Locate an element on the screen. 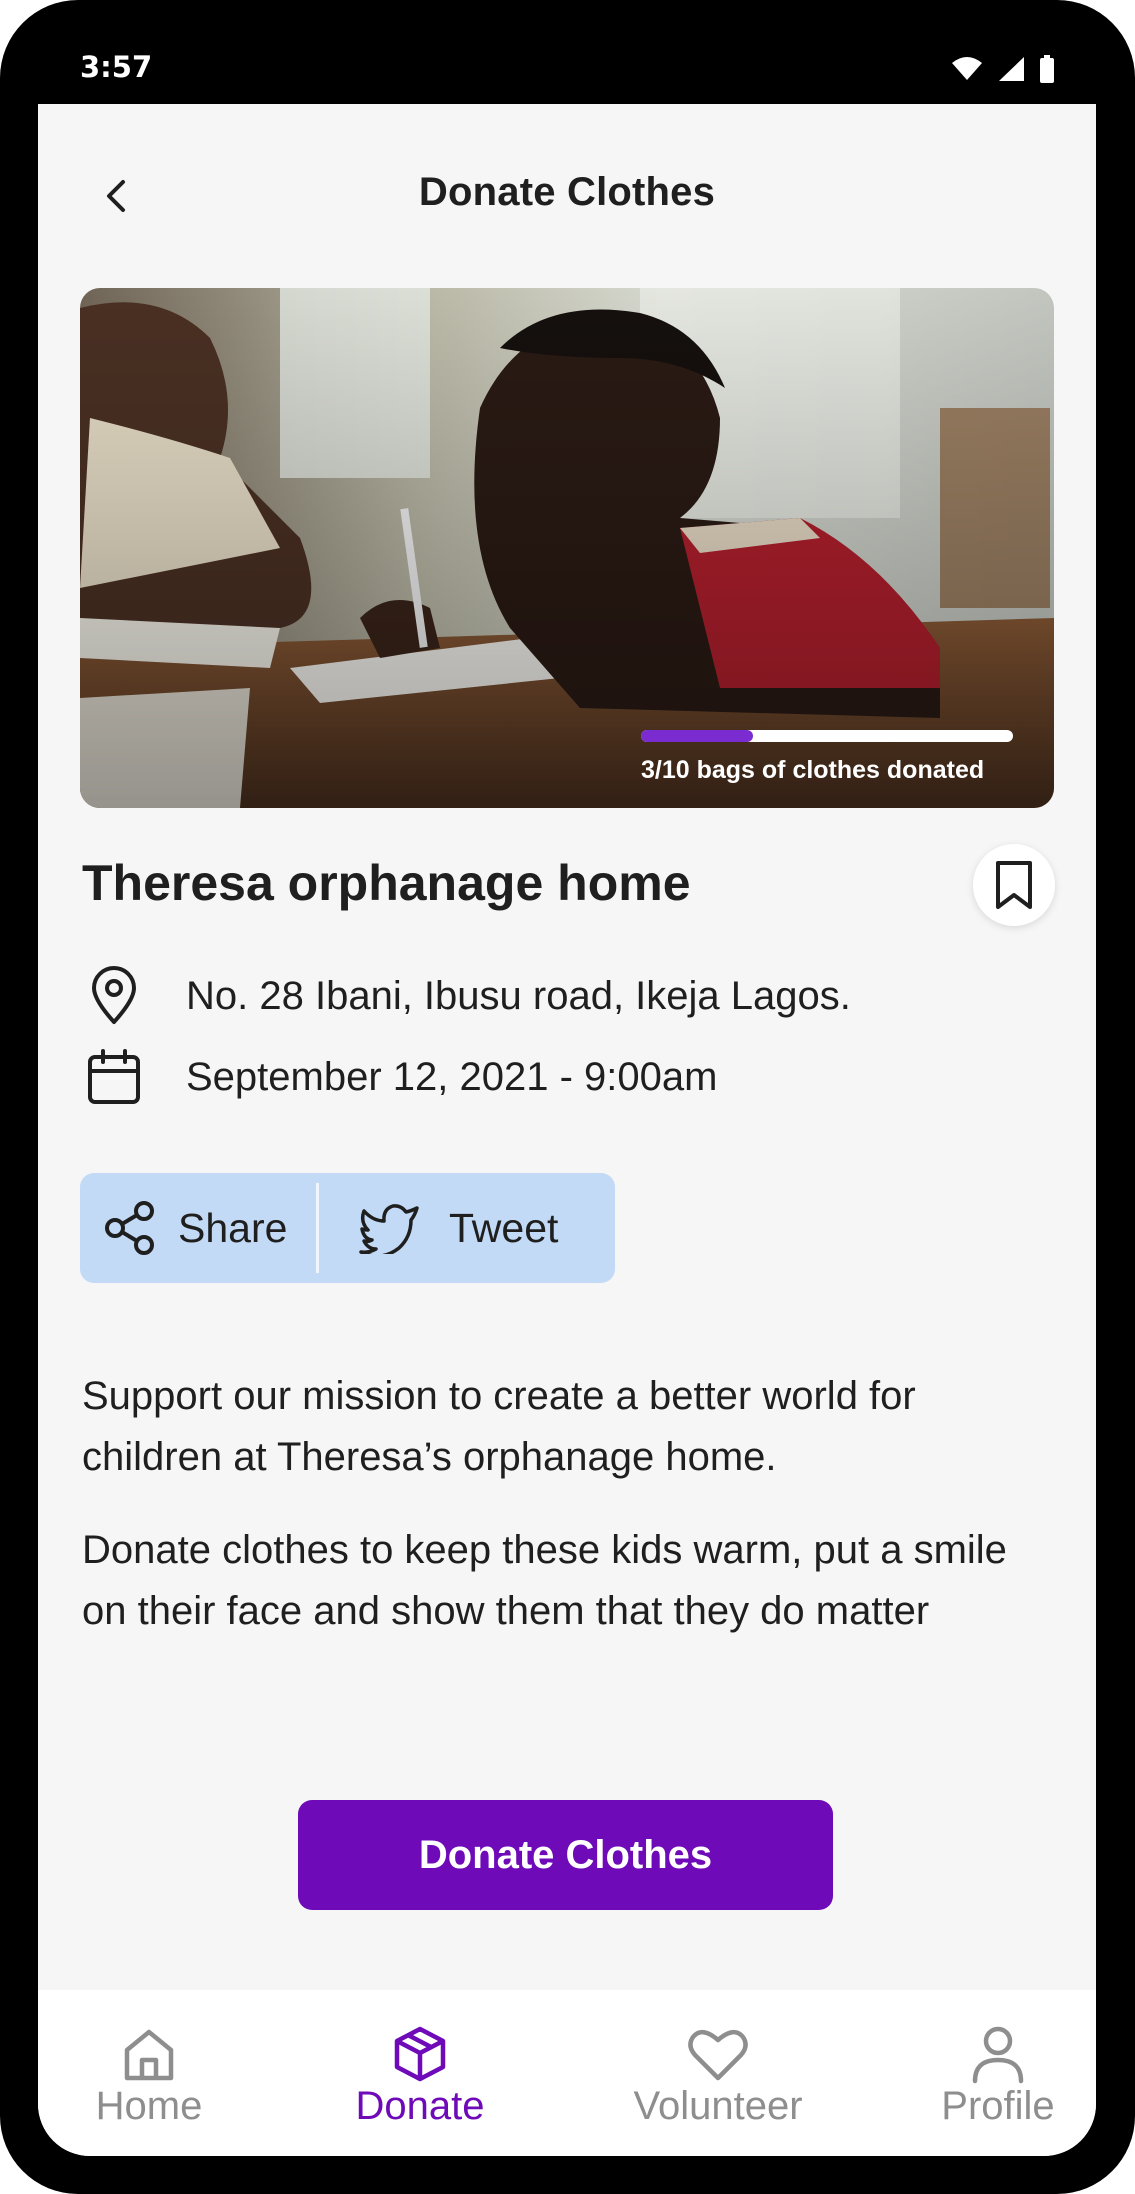 The width and height of the screenshot is (1135, 2194). status-bar: 3:57 is located at coordinates (567, 52).